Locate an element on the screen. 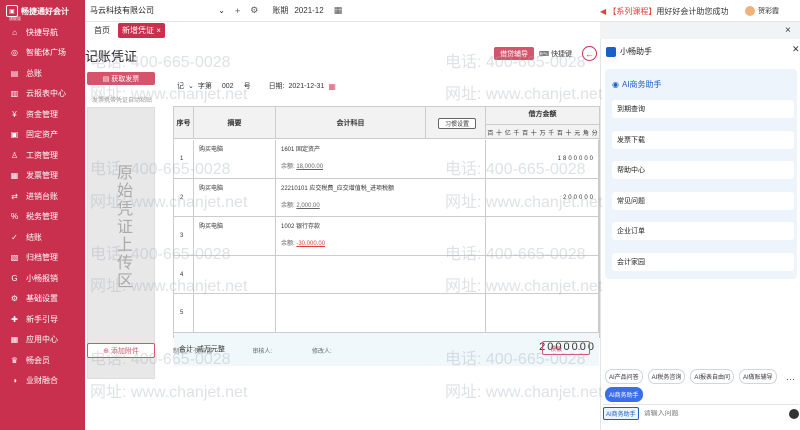 This screenshot has height=430, width=800. account-cell: 22210101 应交税费_应交增值税_进项税额 余额: 2,000.00 is located at coordinates (381, 197).